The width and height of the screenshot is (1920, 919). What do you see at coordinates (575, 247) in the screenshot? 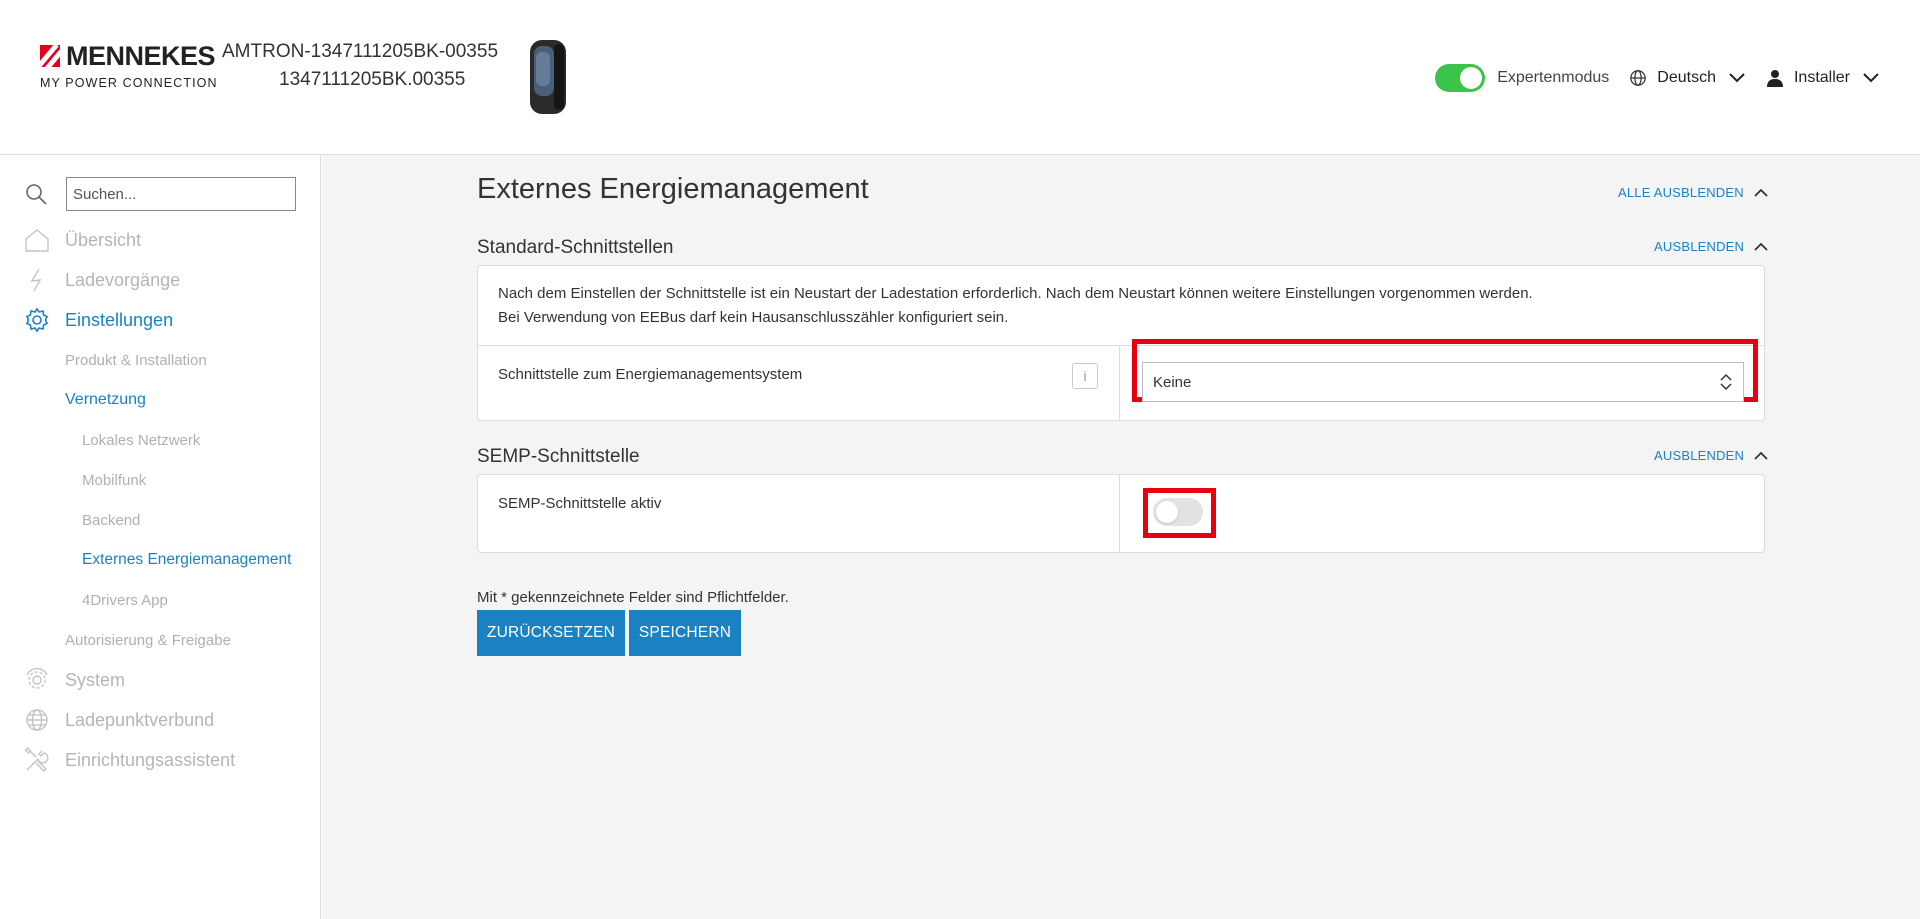
I see `section-title-standard-schnittstellen: Standard-Schnittstellen` at bounding box center [575, 247].